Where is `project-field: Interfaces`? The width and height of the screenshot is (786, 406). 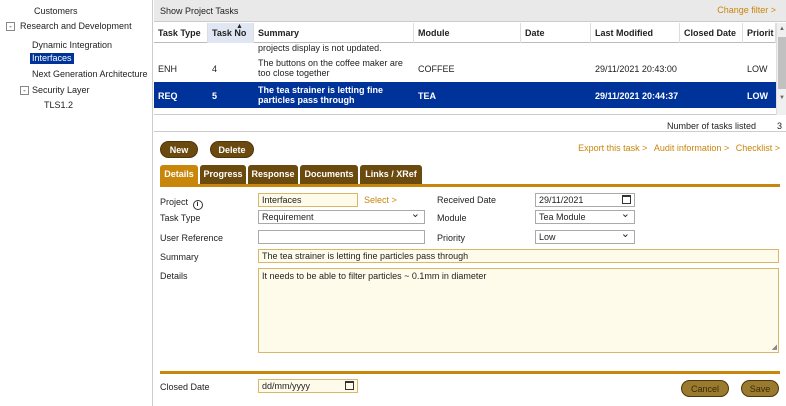
project-field: Interfaces is located at coordinates (308, 200).